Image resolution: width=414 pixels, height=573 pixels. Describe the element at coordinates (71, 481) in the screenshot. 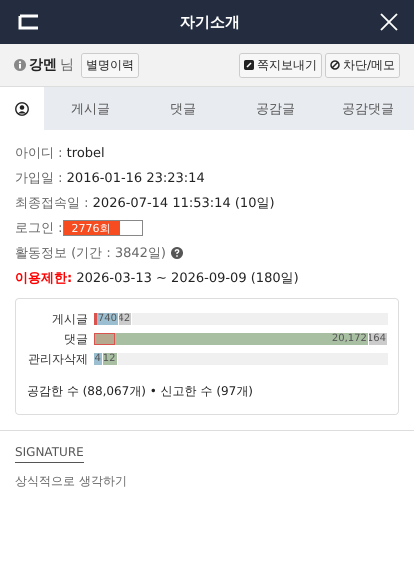

I see `signature-text: 상식적으로 생각하기` at that location.